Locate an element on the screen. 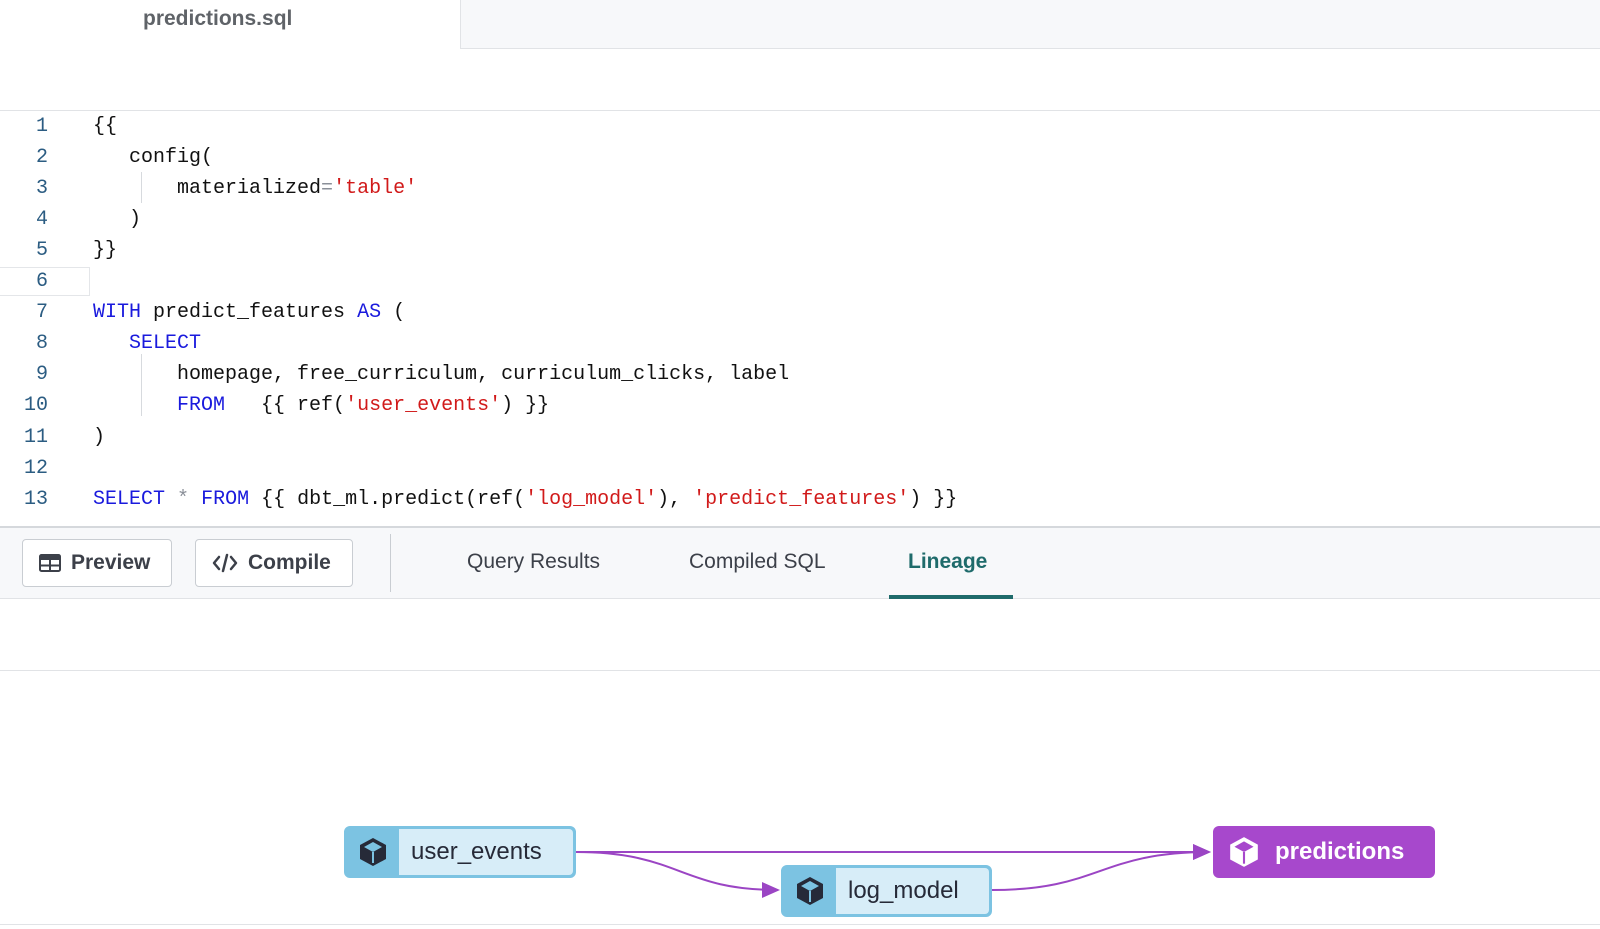  bottom-divider is located at coordinates (800, 924).